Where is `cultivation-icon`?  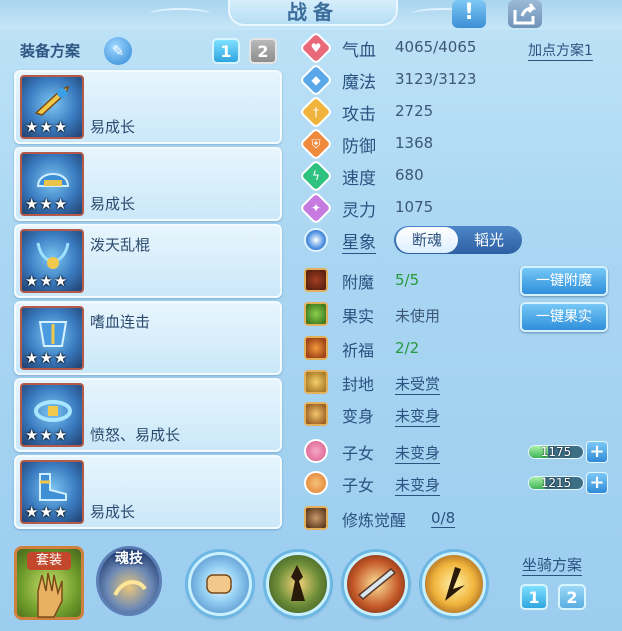 cultivation-icon is located at coordinates (316, 518).